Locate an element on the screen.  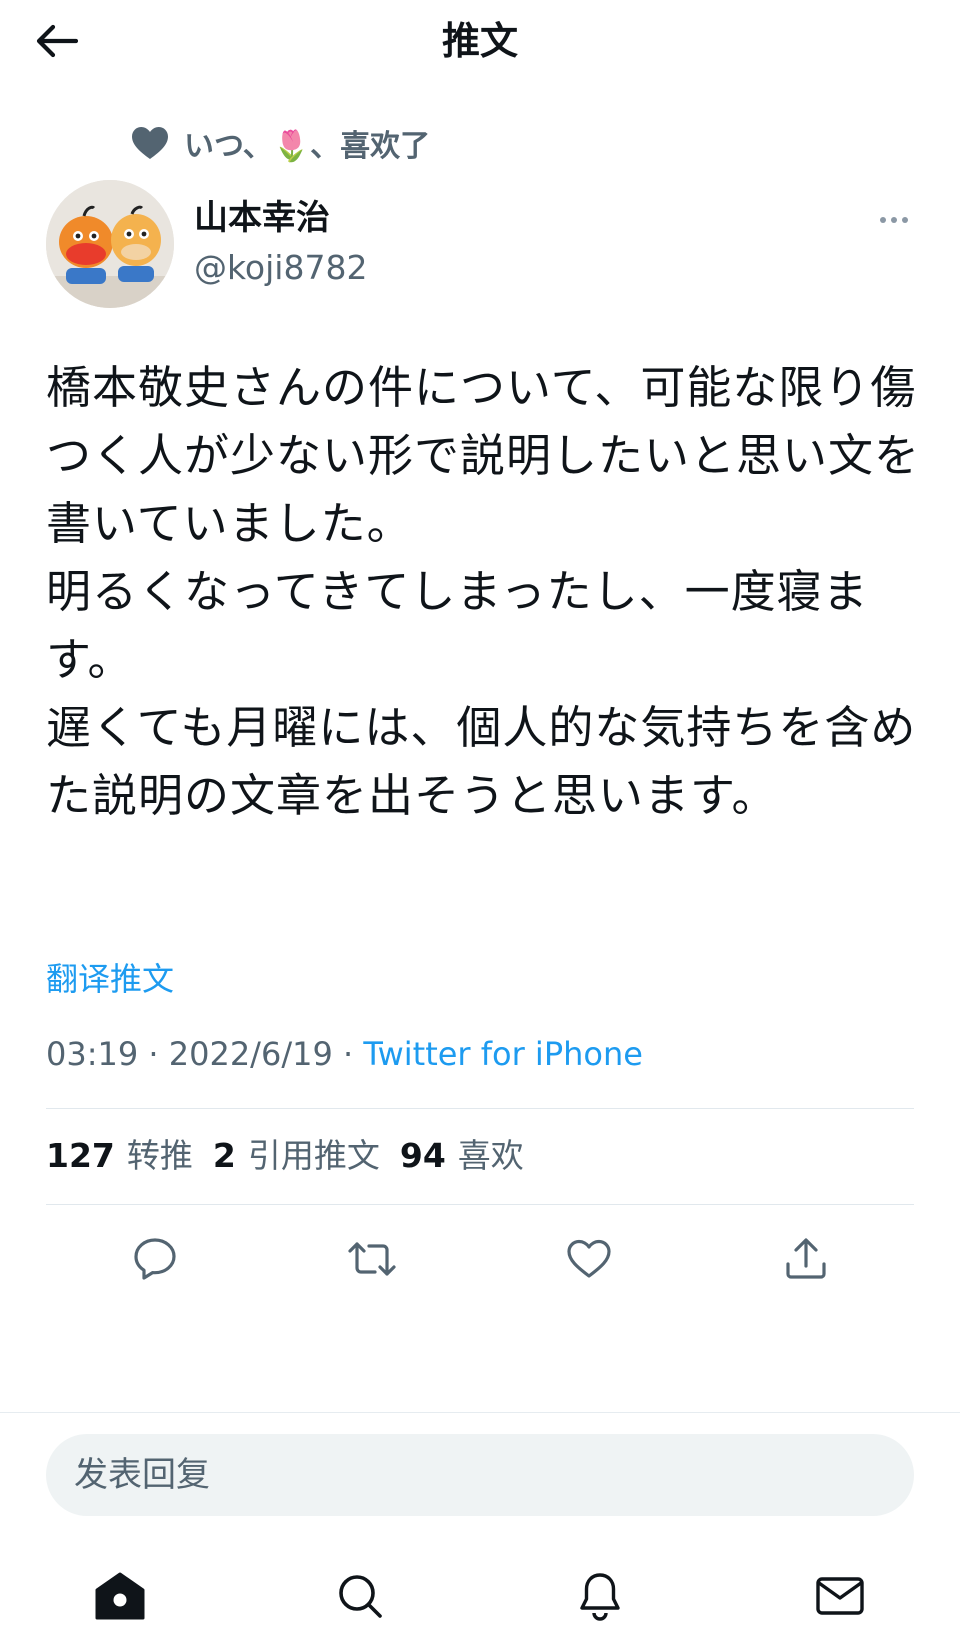
page-title: 推文 is located at coordinates (479, 41).